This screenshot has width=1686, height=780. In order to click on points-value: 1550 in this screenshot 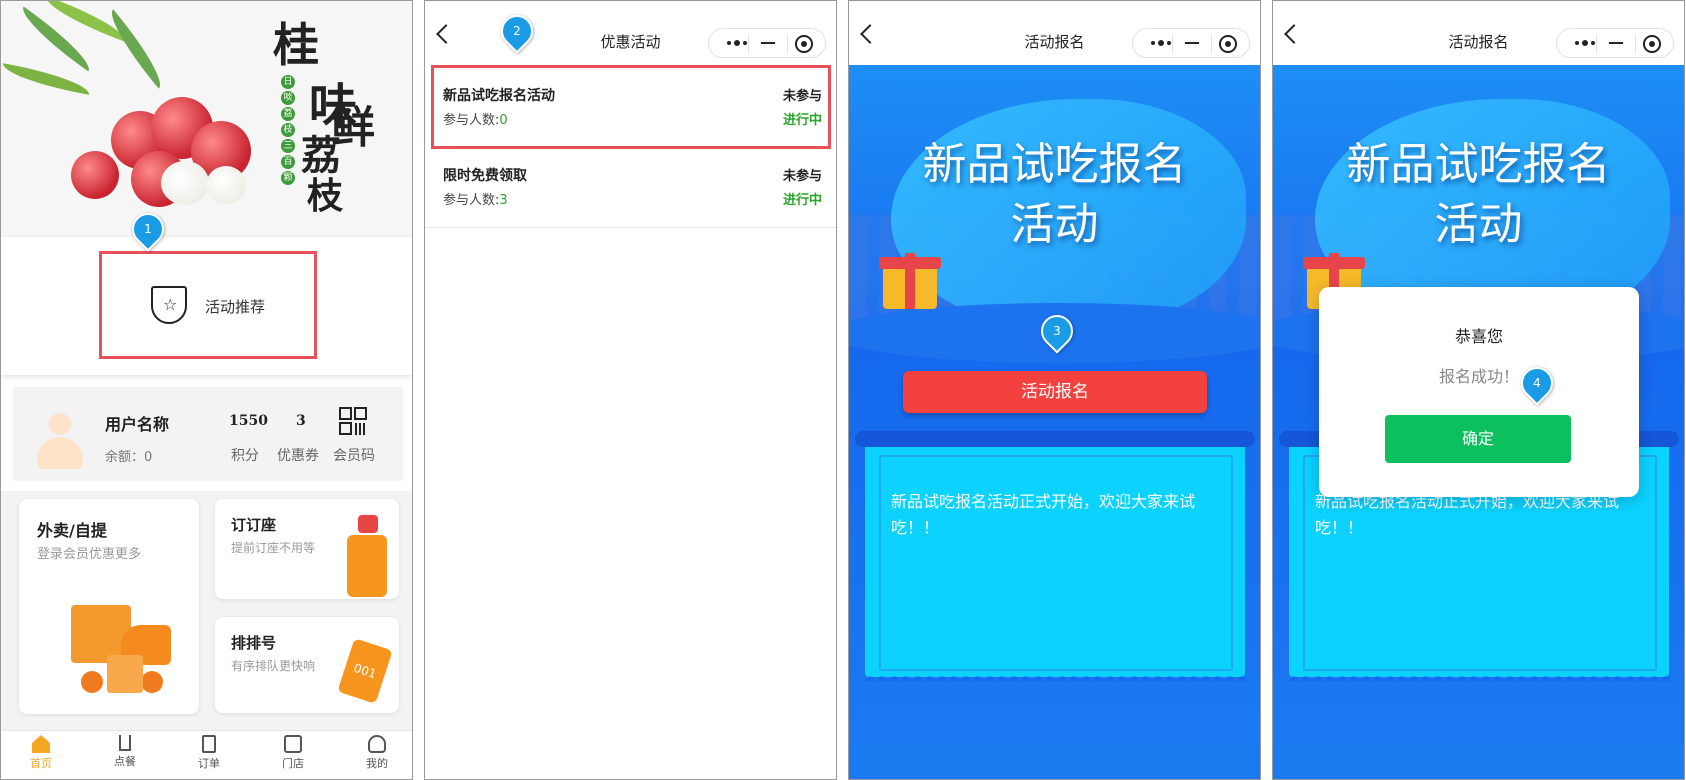, I will do `click(248, 421)`.